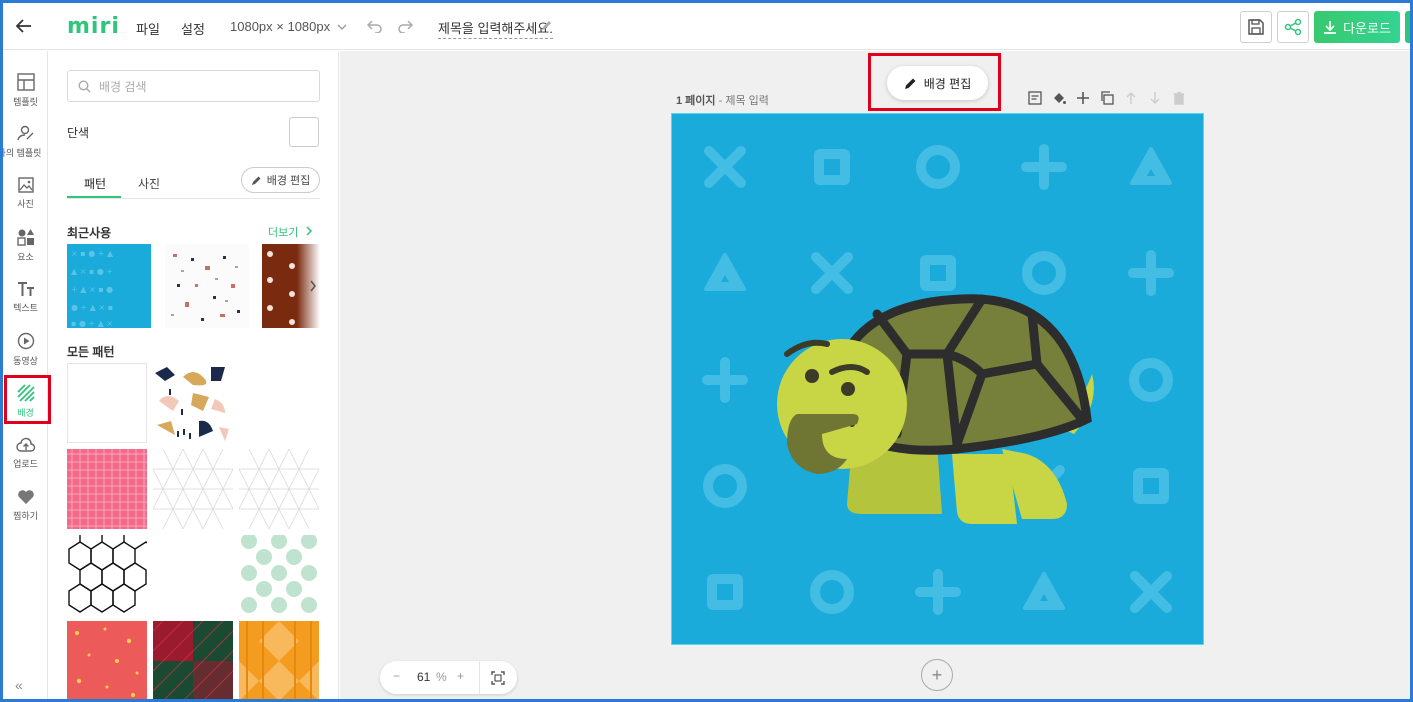 The width and height of the screenshot is (1413, 702). What do you see at coordinates (547, 26) in the screenshot?
I see `edit-title-icon` at bounding box center [547, 26].